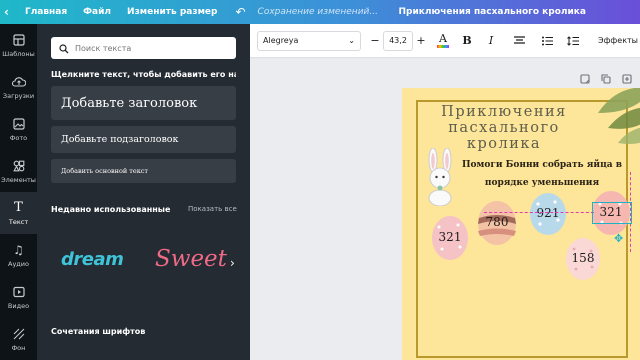 The image size is (640, 360). I want to click on rail-item-background: Фон, so click(18, 339).